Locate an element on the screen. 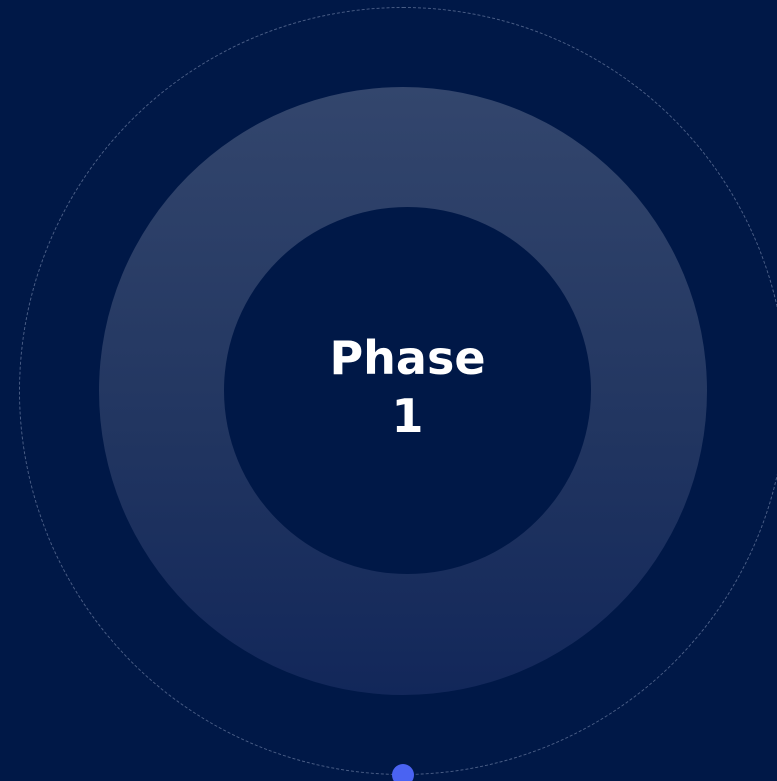 This screenshot has width=777, height=781. phase-number: 1 is located at coordinates (407, 415).